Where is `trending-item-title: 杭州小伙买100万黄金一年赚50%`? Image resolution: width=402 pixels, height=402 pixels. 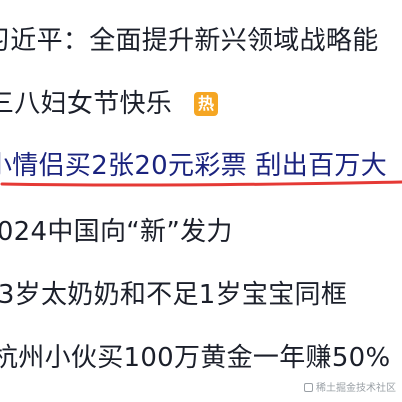 trending-item-title: 杭州小伙买100万黄金一年赚50% is located at coordinates (195, 358).